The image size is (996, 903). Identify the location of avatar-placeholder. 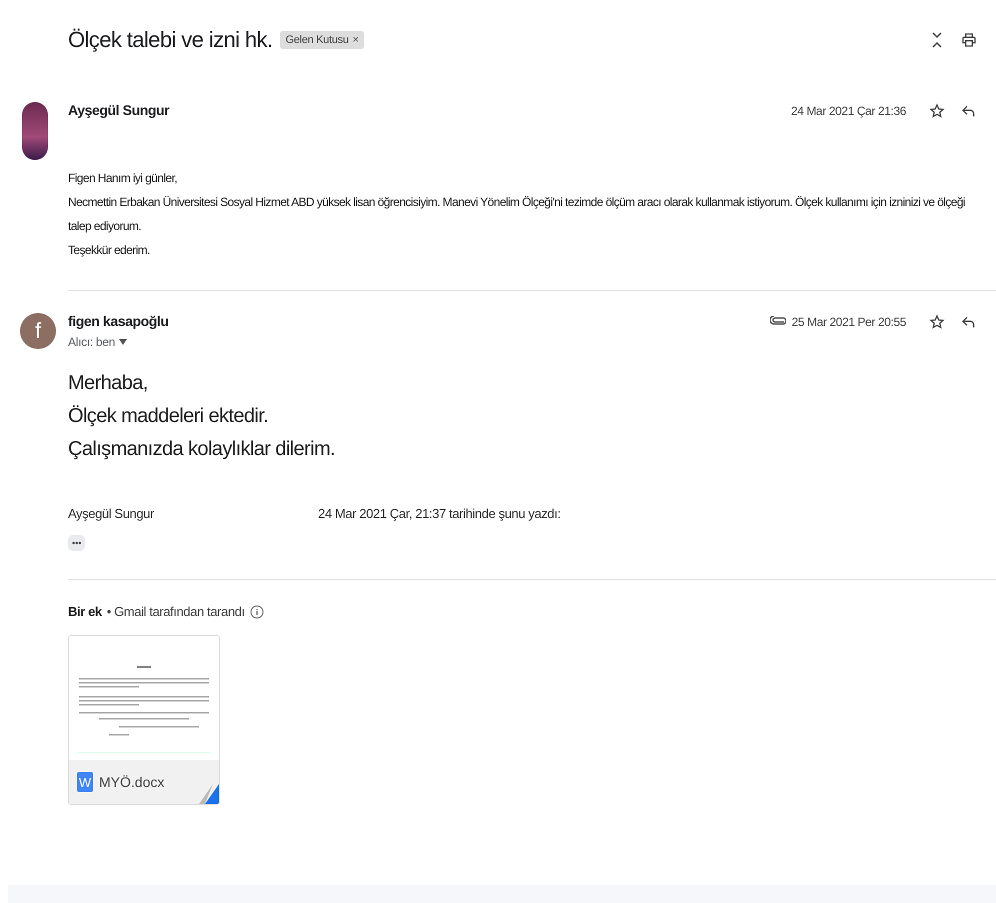
(35, 131).